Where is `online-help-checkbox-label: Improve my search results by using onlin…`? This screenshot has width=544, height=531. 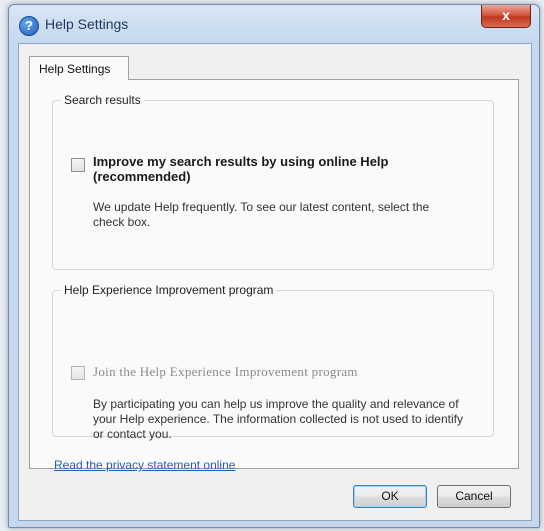
online-help-checkbox-label: Improve my search results by using onlin… is located at coordinates (283, 169).